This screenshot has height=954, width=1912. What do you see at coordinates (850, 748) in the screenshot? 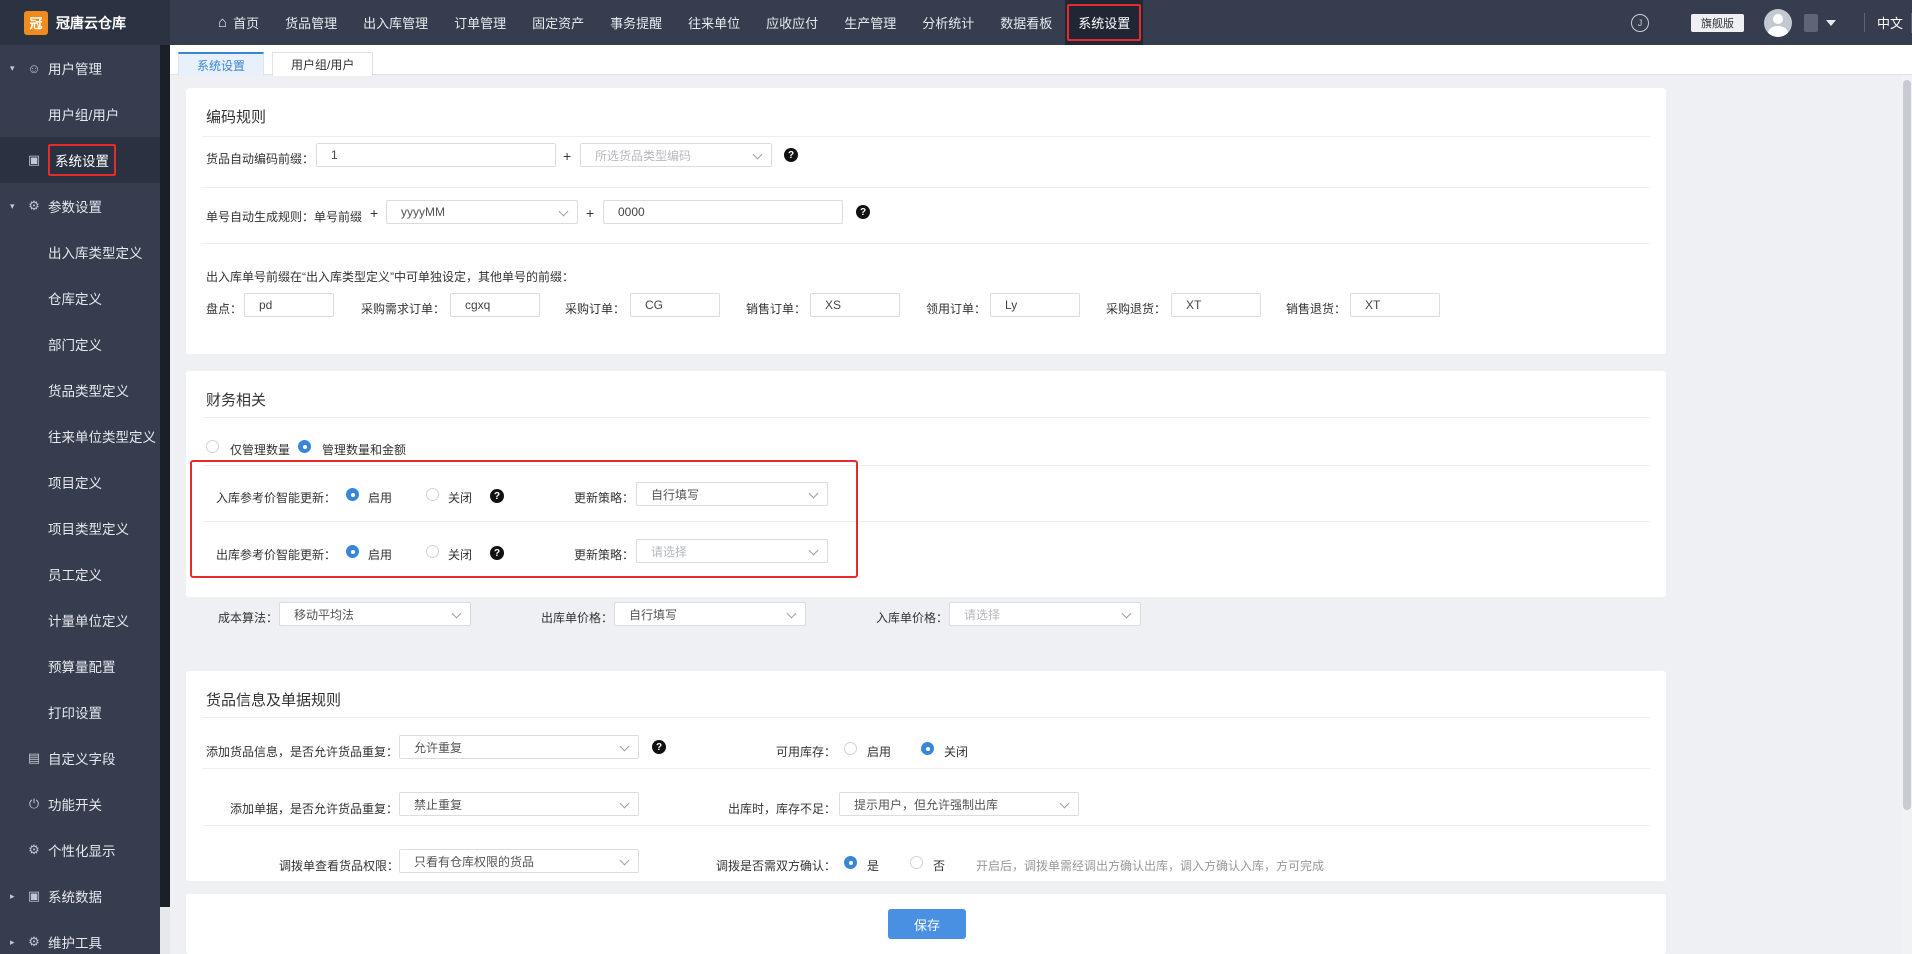
I see `radio-available-stock-enable` at bounding box center [850, 748].